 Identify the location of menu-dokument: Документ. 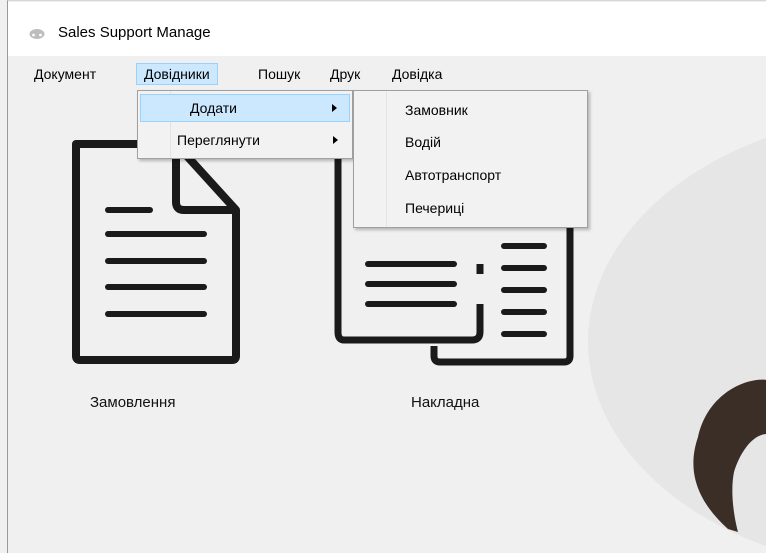
(65, 74).